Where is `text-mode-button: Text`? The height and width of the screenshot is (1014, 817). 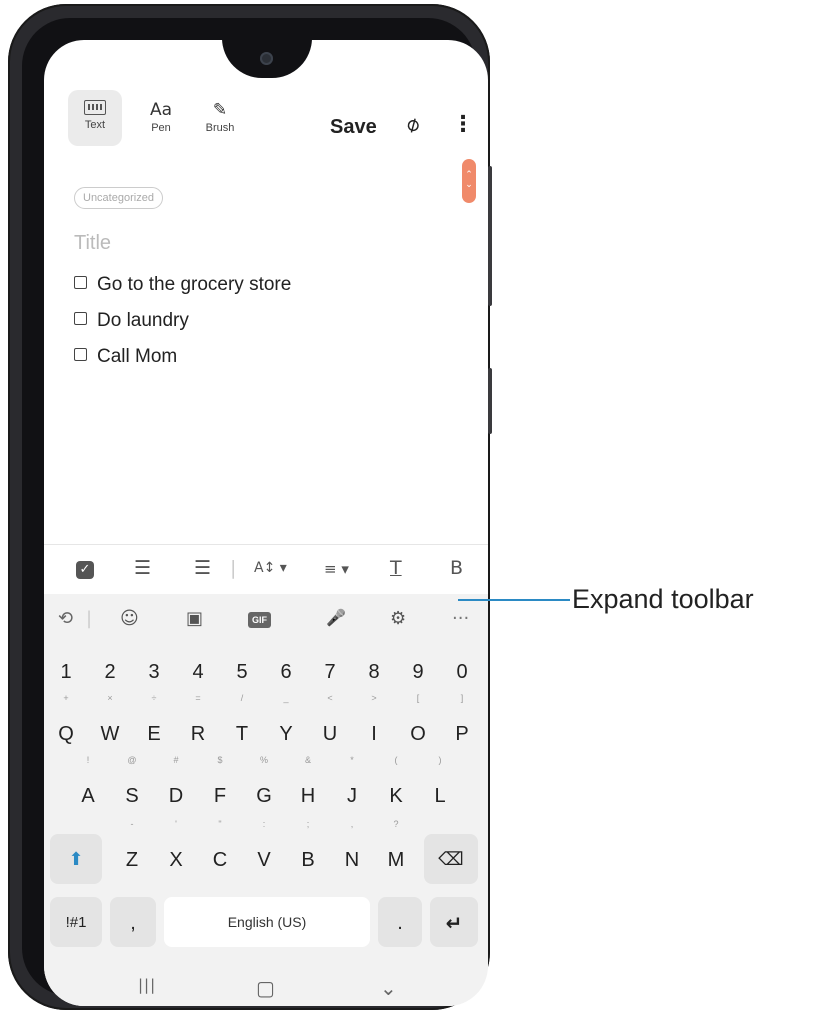
text-mode-button: Text is located at coordinates (95, 118).